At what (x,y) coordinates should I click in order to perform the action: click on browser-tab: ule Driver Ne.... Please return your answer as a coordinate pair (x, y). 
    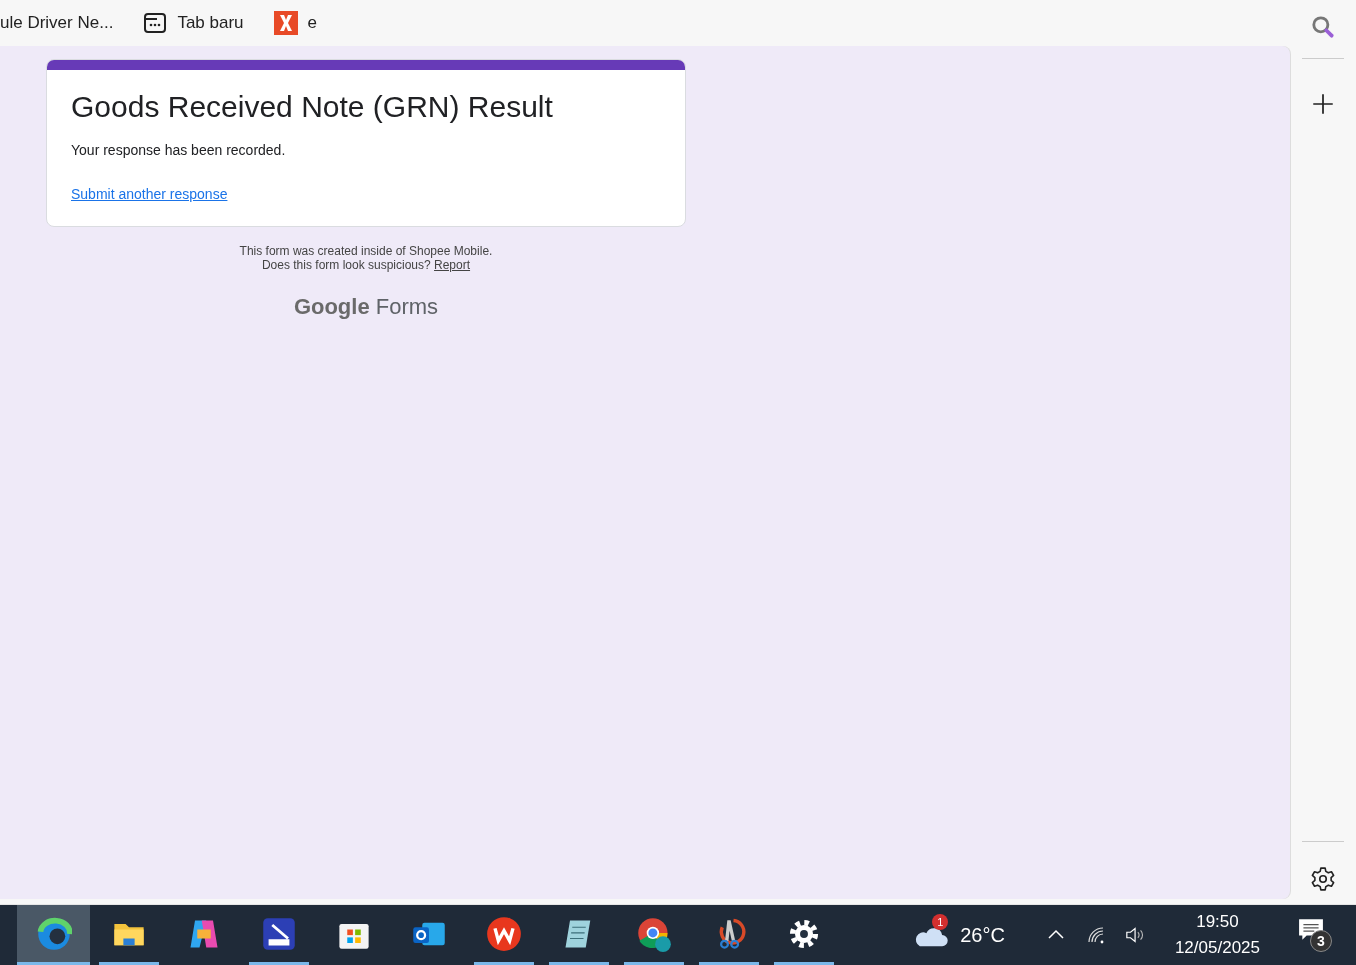
    Looking at the image, I should click on (57, 23).